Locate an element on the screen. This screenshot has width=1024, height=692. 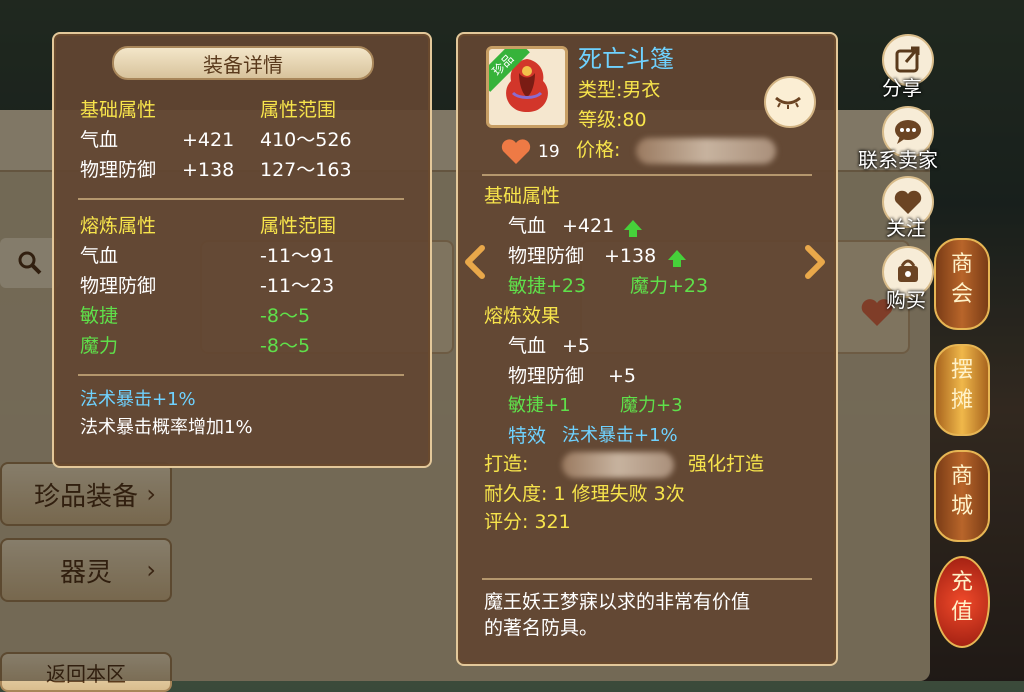
refine-name: 敏捷 is located at coordinates (99, 316).